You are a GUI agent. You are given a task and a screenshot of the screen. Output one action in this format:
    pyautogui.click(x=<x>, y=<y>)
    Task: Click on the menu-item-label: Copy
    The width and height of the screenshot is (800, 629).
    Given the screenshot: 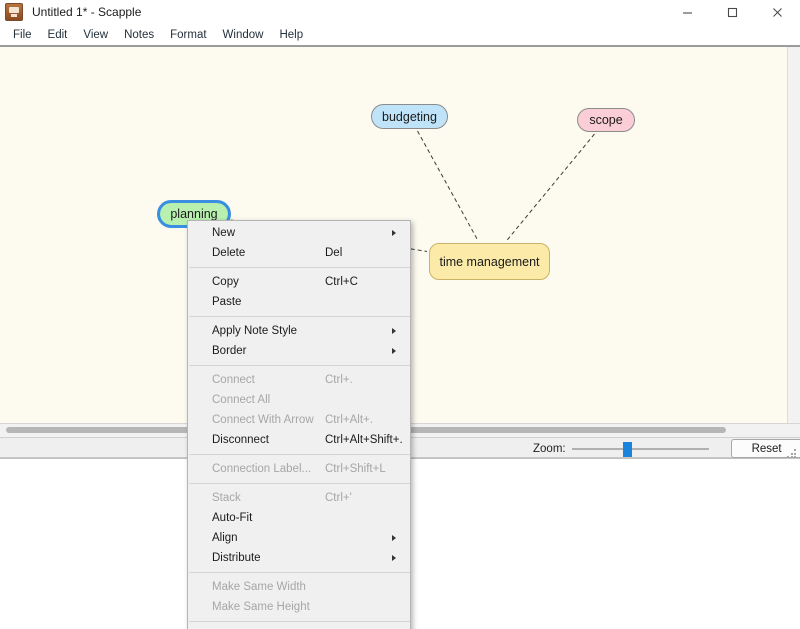 What is the action you would take?
    pyautogui.click(x=225, y=282)
    